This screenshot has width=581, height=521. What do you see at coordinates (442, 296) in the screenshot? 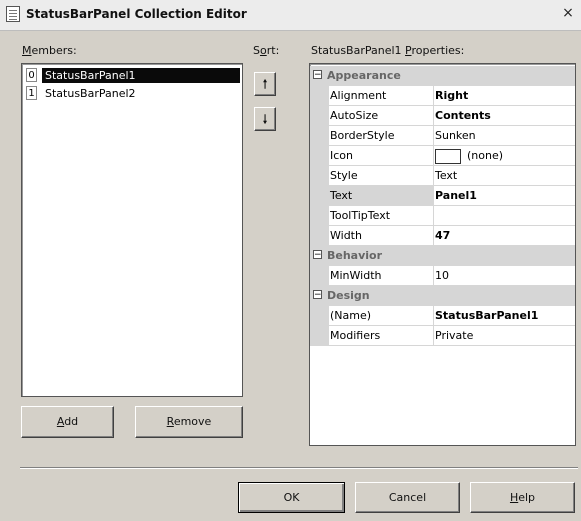
I see `category-design: − Design` at bounding box center [442, 296].